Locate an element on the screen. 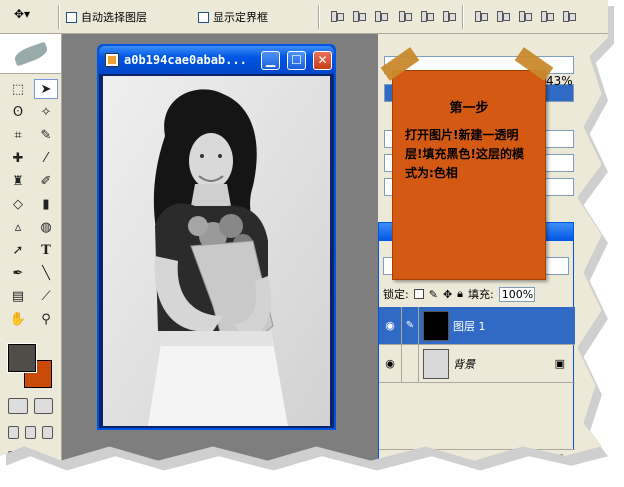 The image size is (624, 487). lock-label: 锁定: is located at coordinates (396, 294).